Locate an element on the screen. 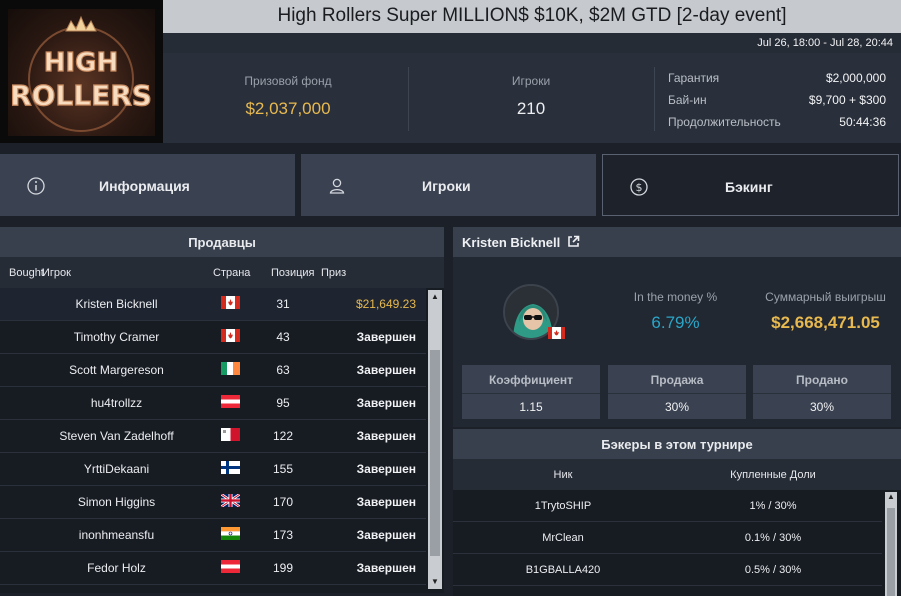 This screenshot has width=901, height=596. prize-pool-label: Призовой фонд is located at coordinates (288, 81).